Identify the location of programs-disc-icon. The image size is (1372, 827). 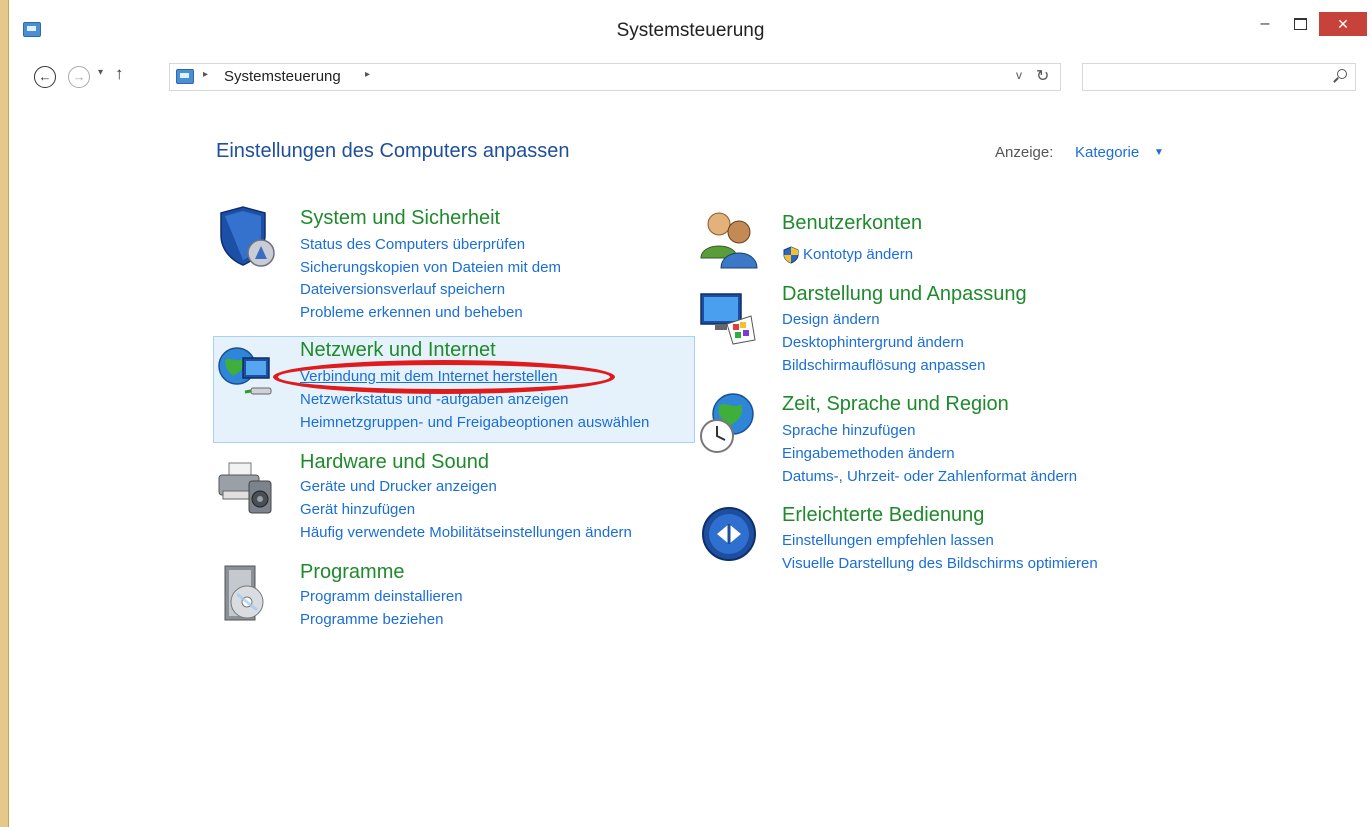
(246, 593).